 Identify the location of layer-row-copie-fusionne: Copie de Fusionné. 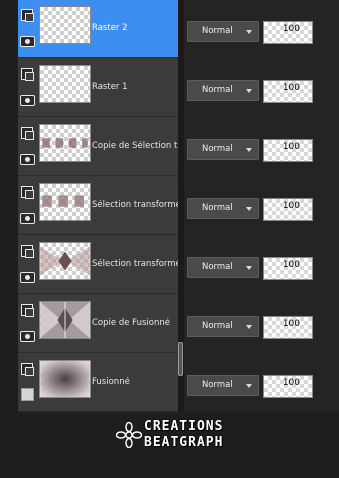
(98, 324).